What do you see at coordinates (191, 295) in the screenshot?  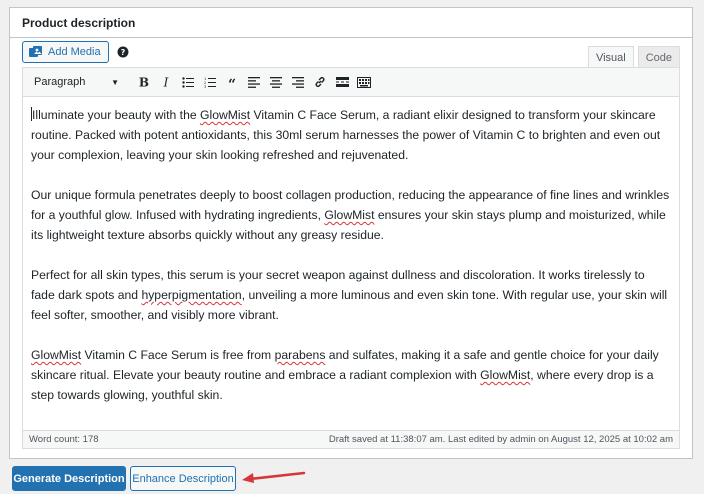 I see `misspelled-word: hyperpigmentation` at bounding box center [191, 295].